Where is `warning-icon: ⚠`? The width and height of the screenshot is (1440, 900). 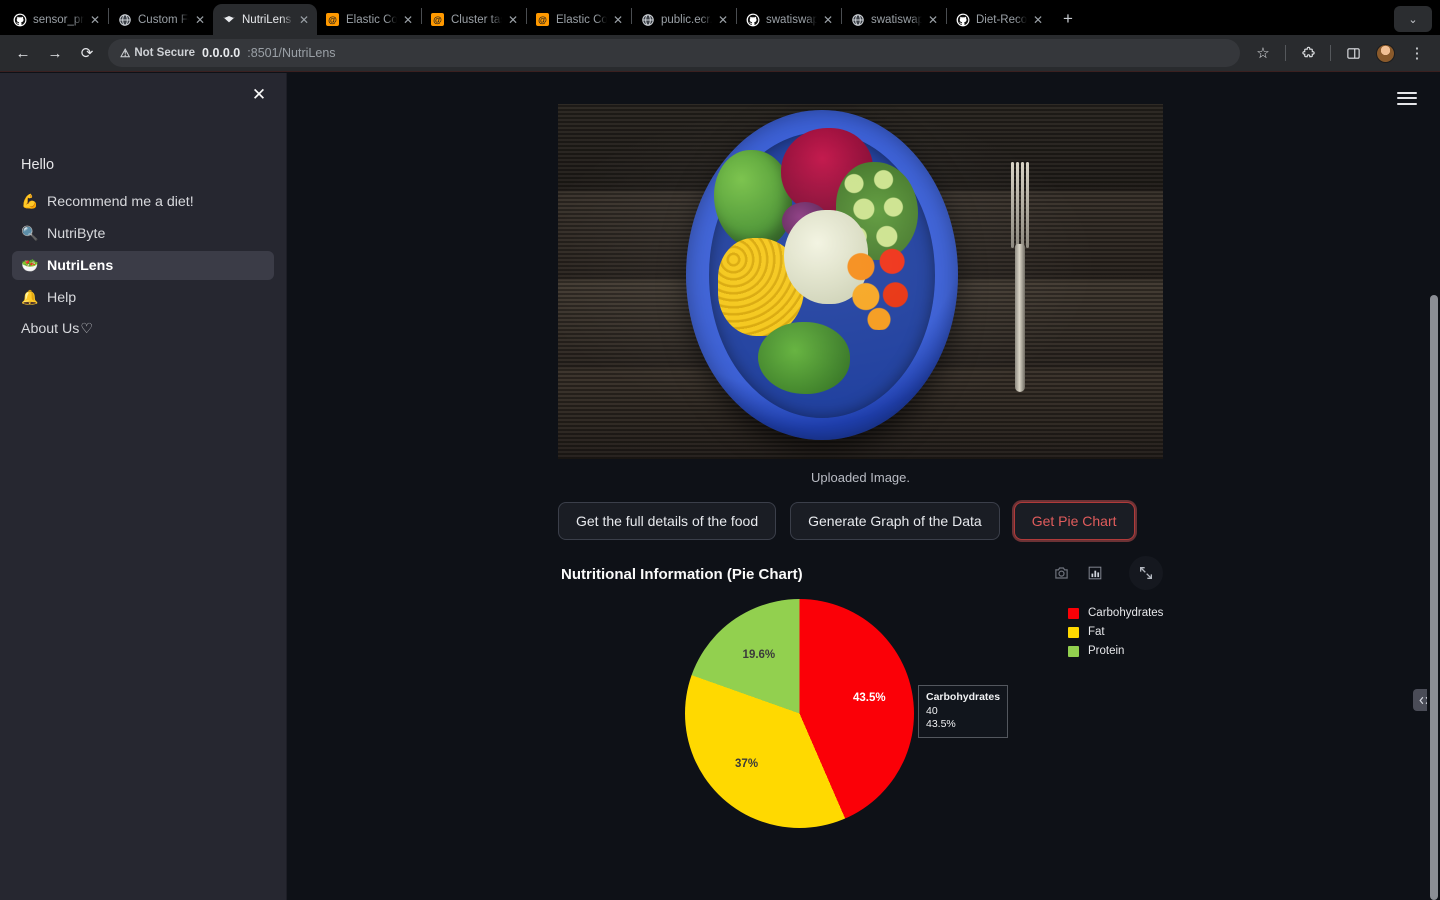
warning-icon: ⚠ is located at coordinates (125, 54).